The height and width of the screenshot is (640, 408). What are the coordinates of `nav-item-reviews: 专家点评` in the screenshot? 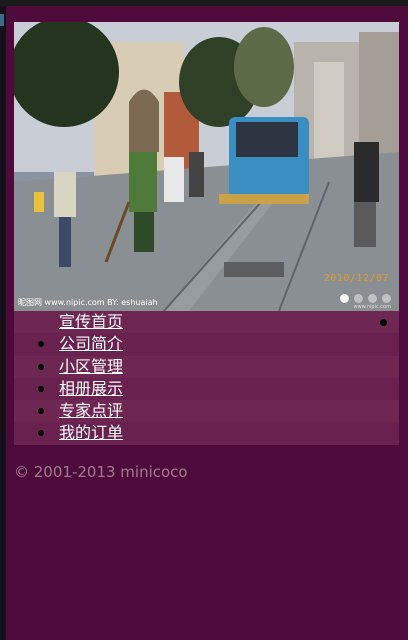 It's located at (206, 411).